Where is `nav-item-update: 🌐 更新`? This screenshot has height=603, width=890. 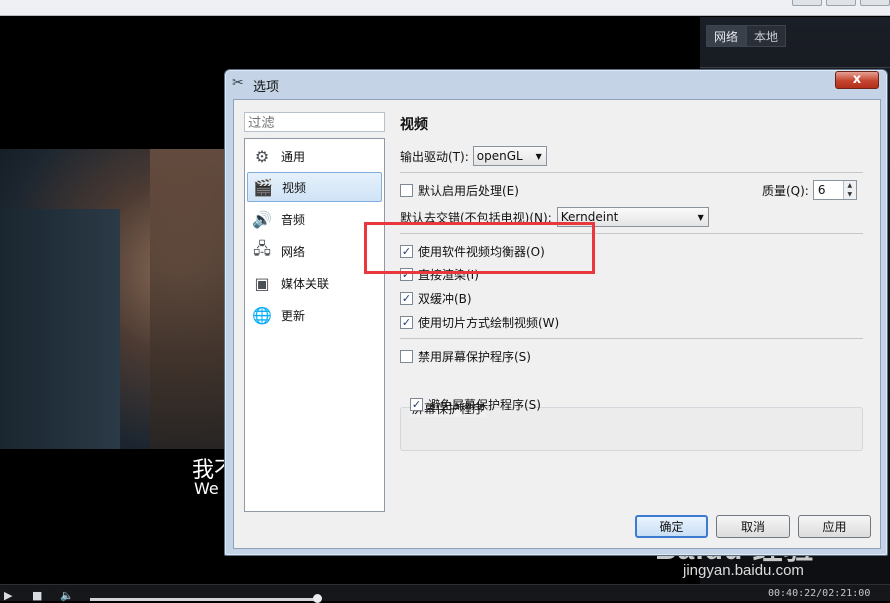 nav-item-update: 🌐 更新 is located at coordinates (314, 315).